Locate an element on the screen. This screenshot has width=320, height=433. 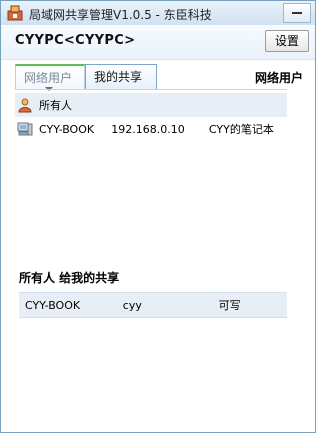
computer-icon is located at coordinates (25, 129).